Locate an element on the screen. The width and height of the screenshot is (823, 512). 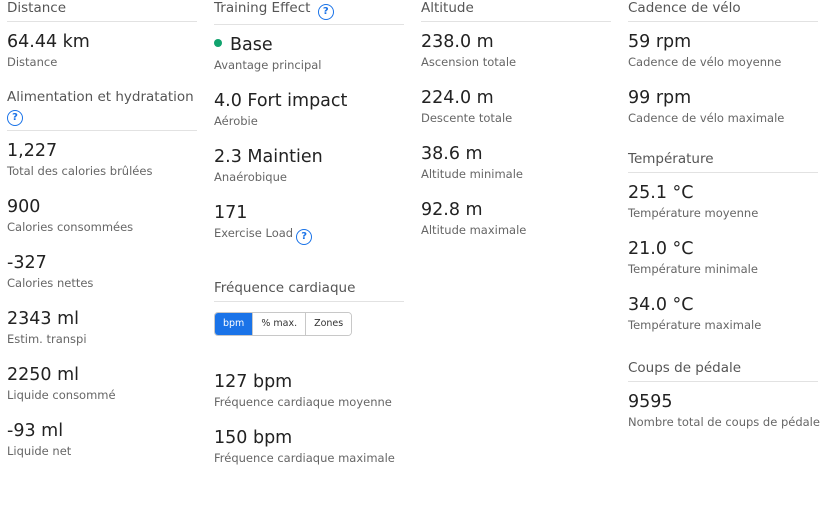
stat-avg-temperature: 25.1 °C Température moyenne is located at coordinates (723, 210).